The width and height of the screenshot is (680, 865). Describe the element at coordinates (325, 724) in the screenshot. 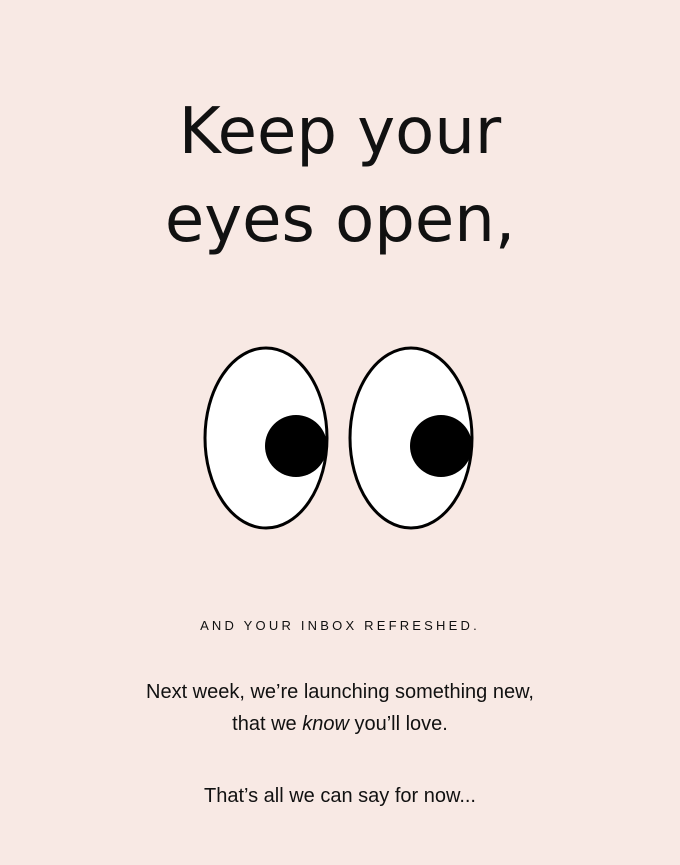

I see `body-line-2-emphasis: know` at that location.